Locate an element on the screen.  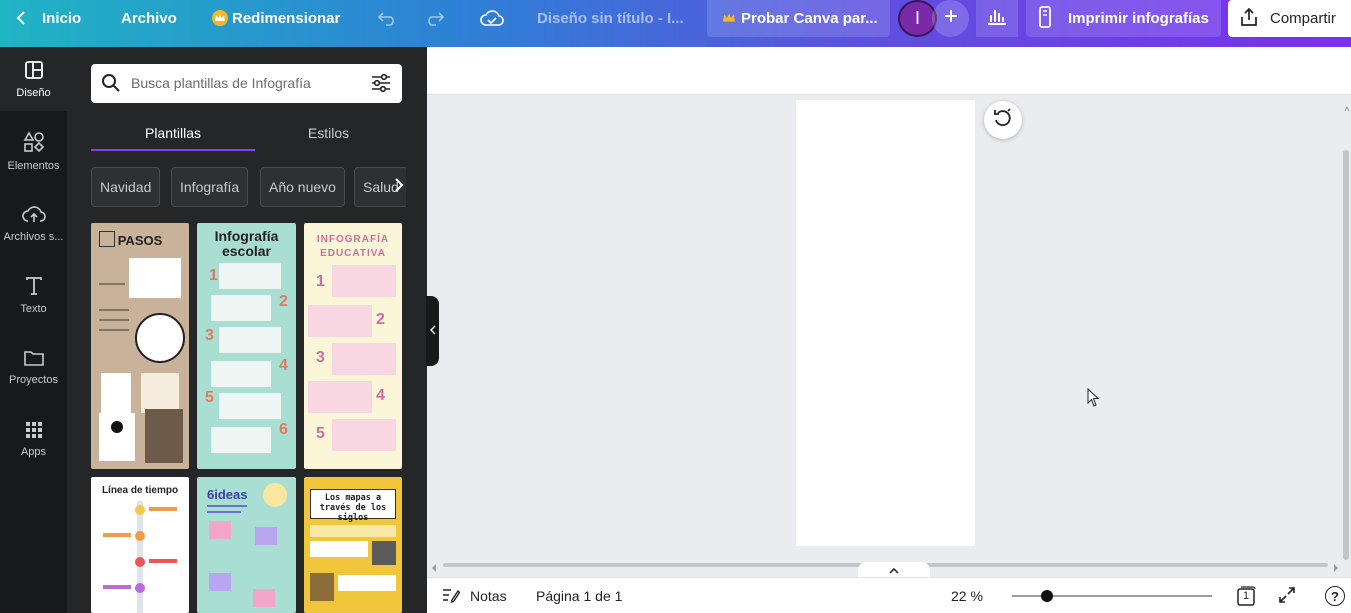
chips-next-button is located at coordinates (399, 187).